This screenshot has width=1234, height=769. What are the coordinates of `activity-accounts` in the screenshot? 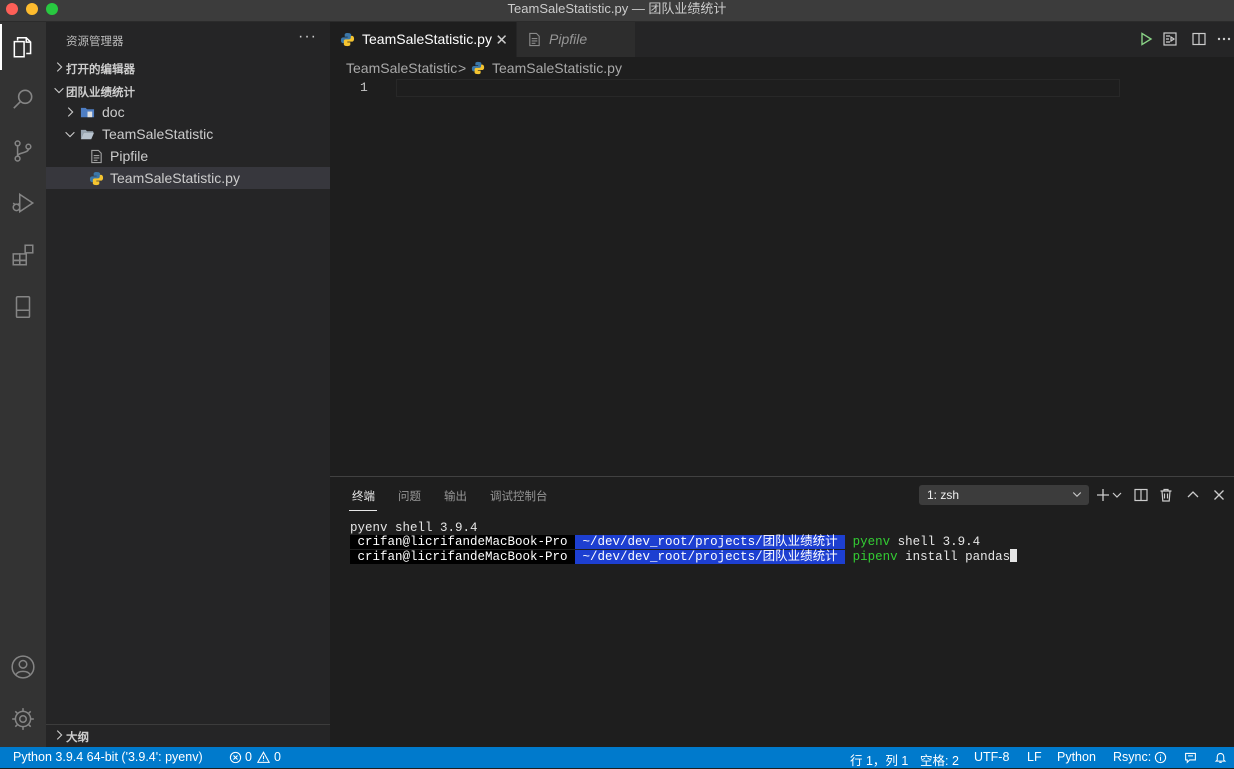 It's located at (23, 667).